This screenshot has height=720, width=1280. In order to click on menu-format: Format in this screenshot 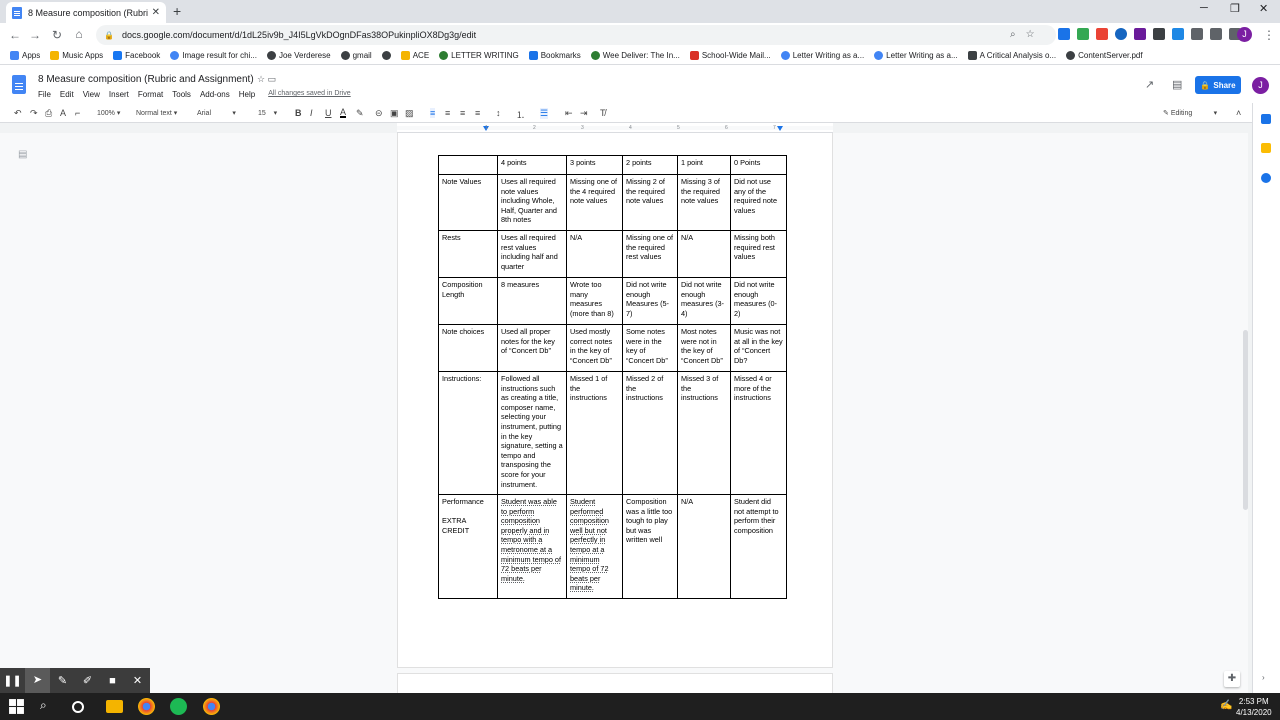, I will do `click(150, 94)`.